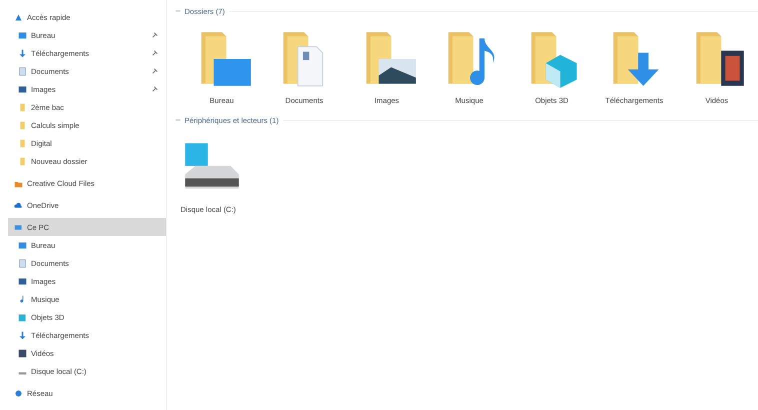 This screenshot has width=758, height=410. What do you see at coordinates (22, 353) in the screenshot?
I see `videos-icon` at bounding box center [22, 353].